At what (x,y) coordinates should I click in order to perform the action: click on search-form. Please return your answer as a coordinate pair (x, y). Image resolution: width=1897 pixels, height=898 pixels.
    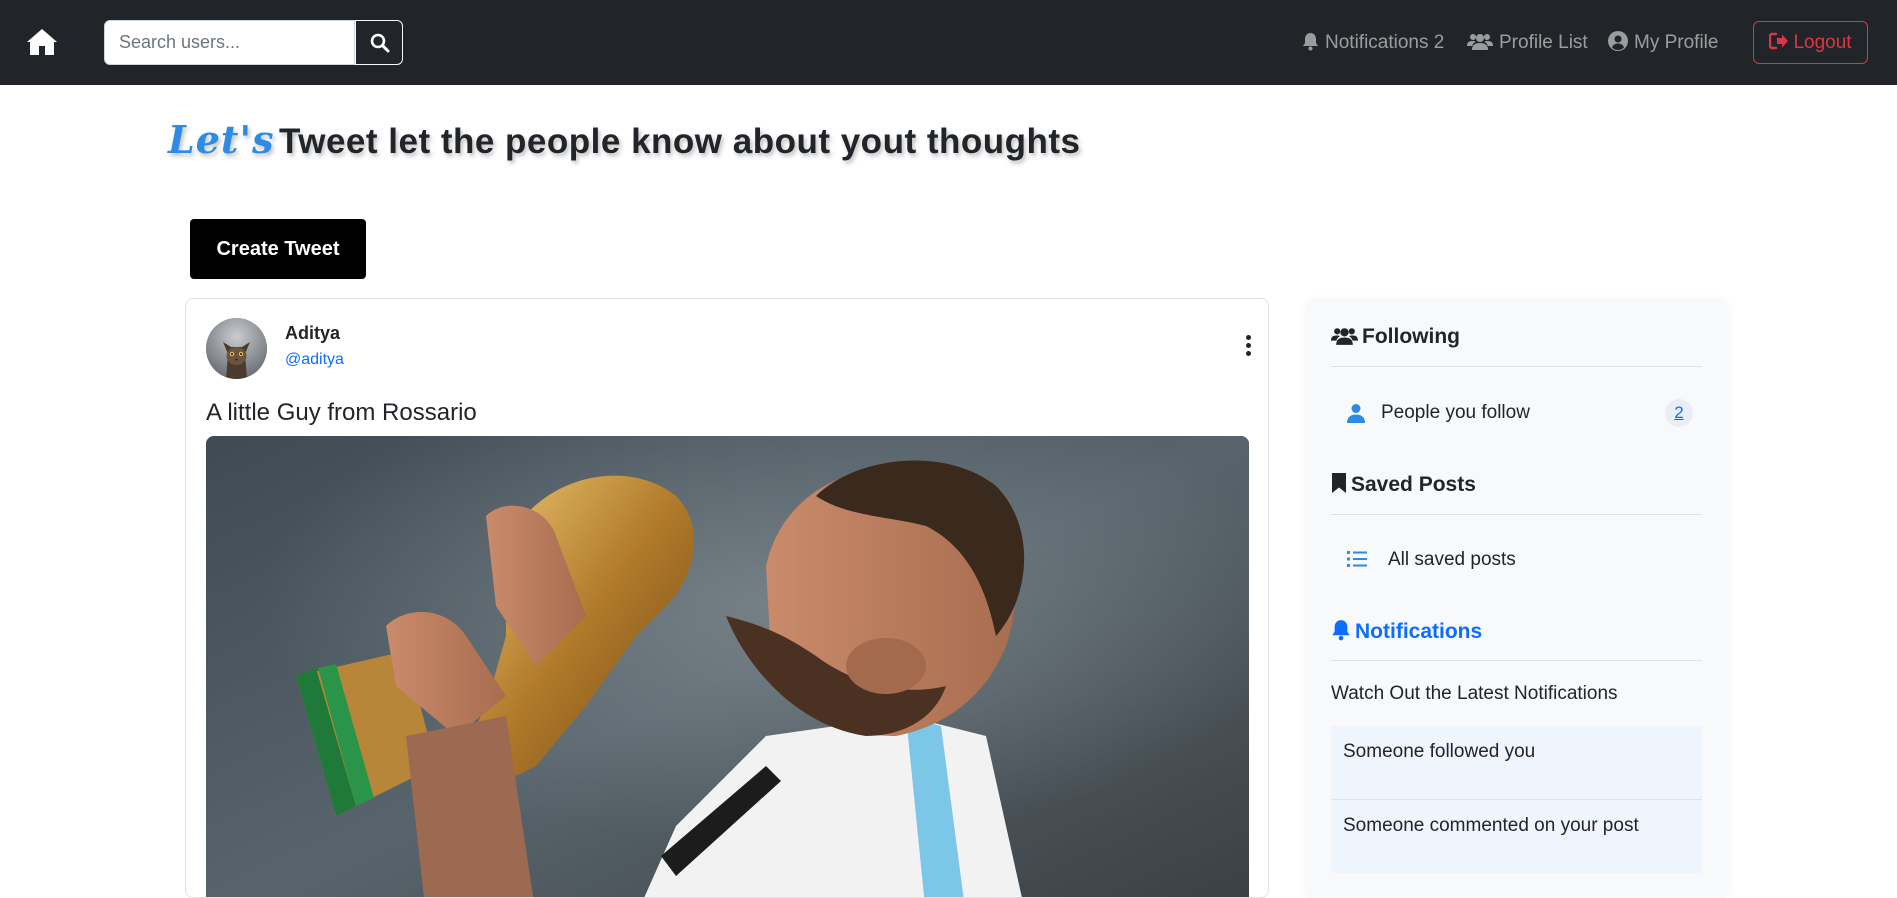
    Looking at the image, I should click on (253, 42).